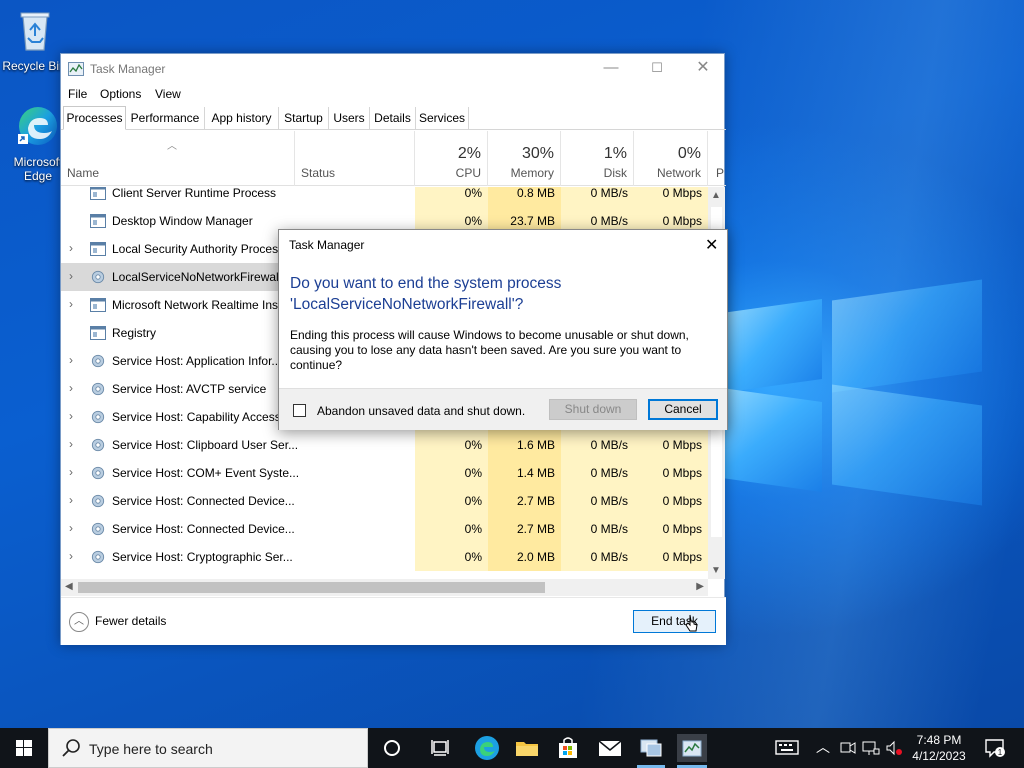  Describe the element at coordinates (71, 748) in the screenshot. I see `search-icon` at that location.